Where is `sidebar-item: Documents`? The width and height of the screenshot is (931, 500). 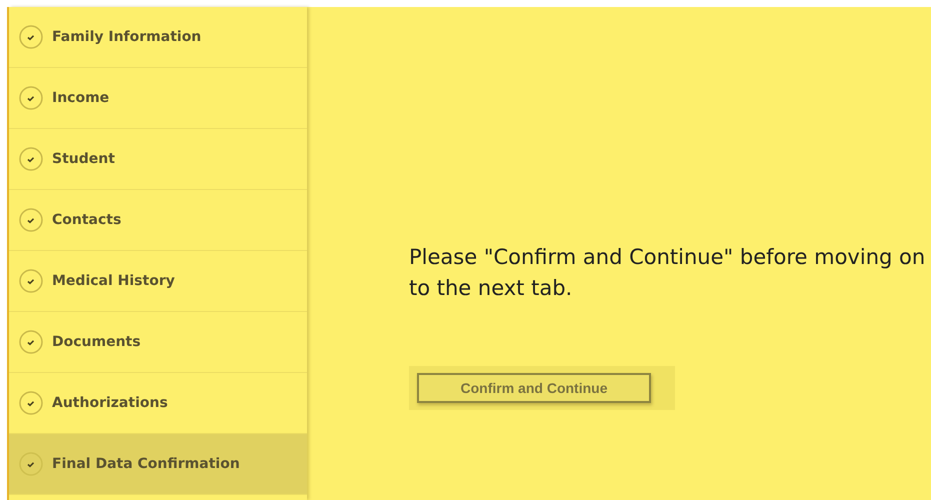
sidebar-item: Documents is located at coordinates (158, 342).